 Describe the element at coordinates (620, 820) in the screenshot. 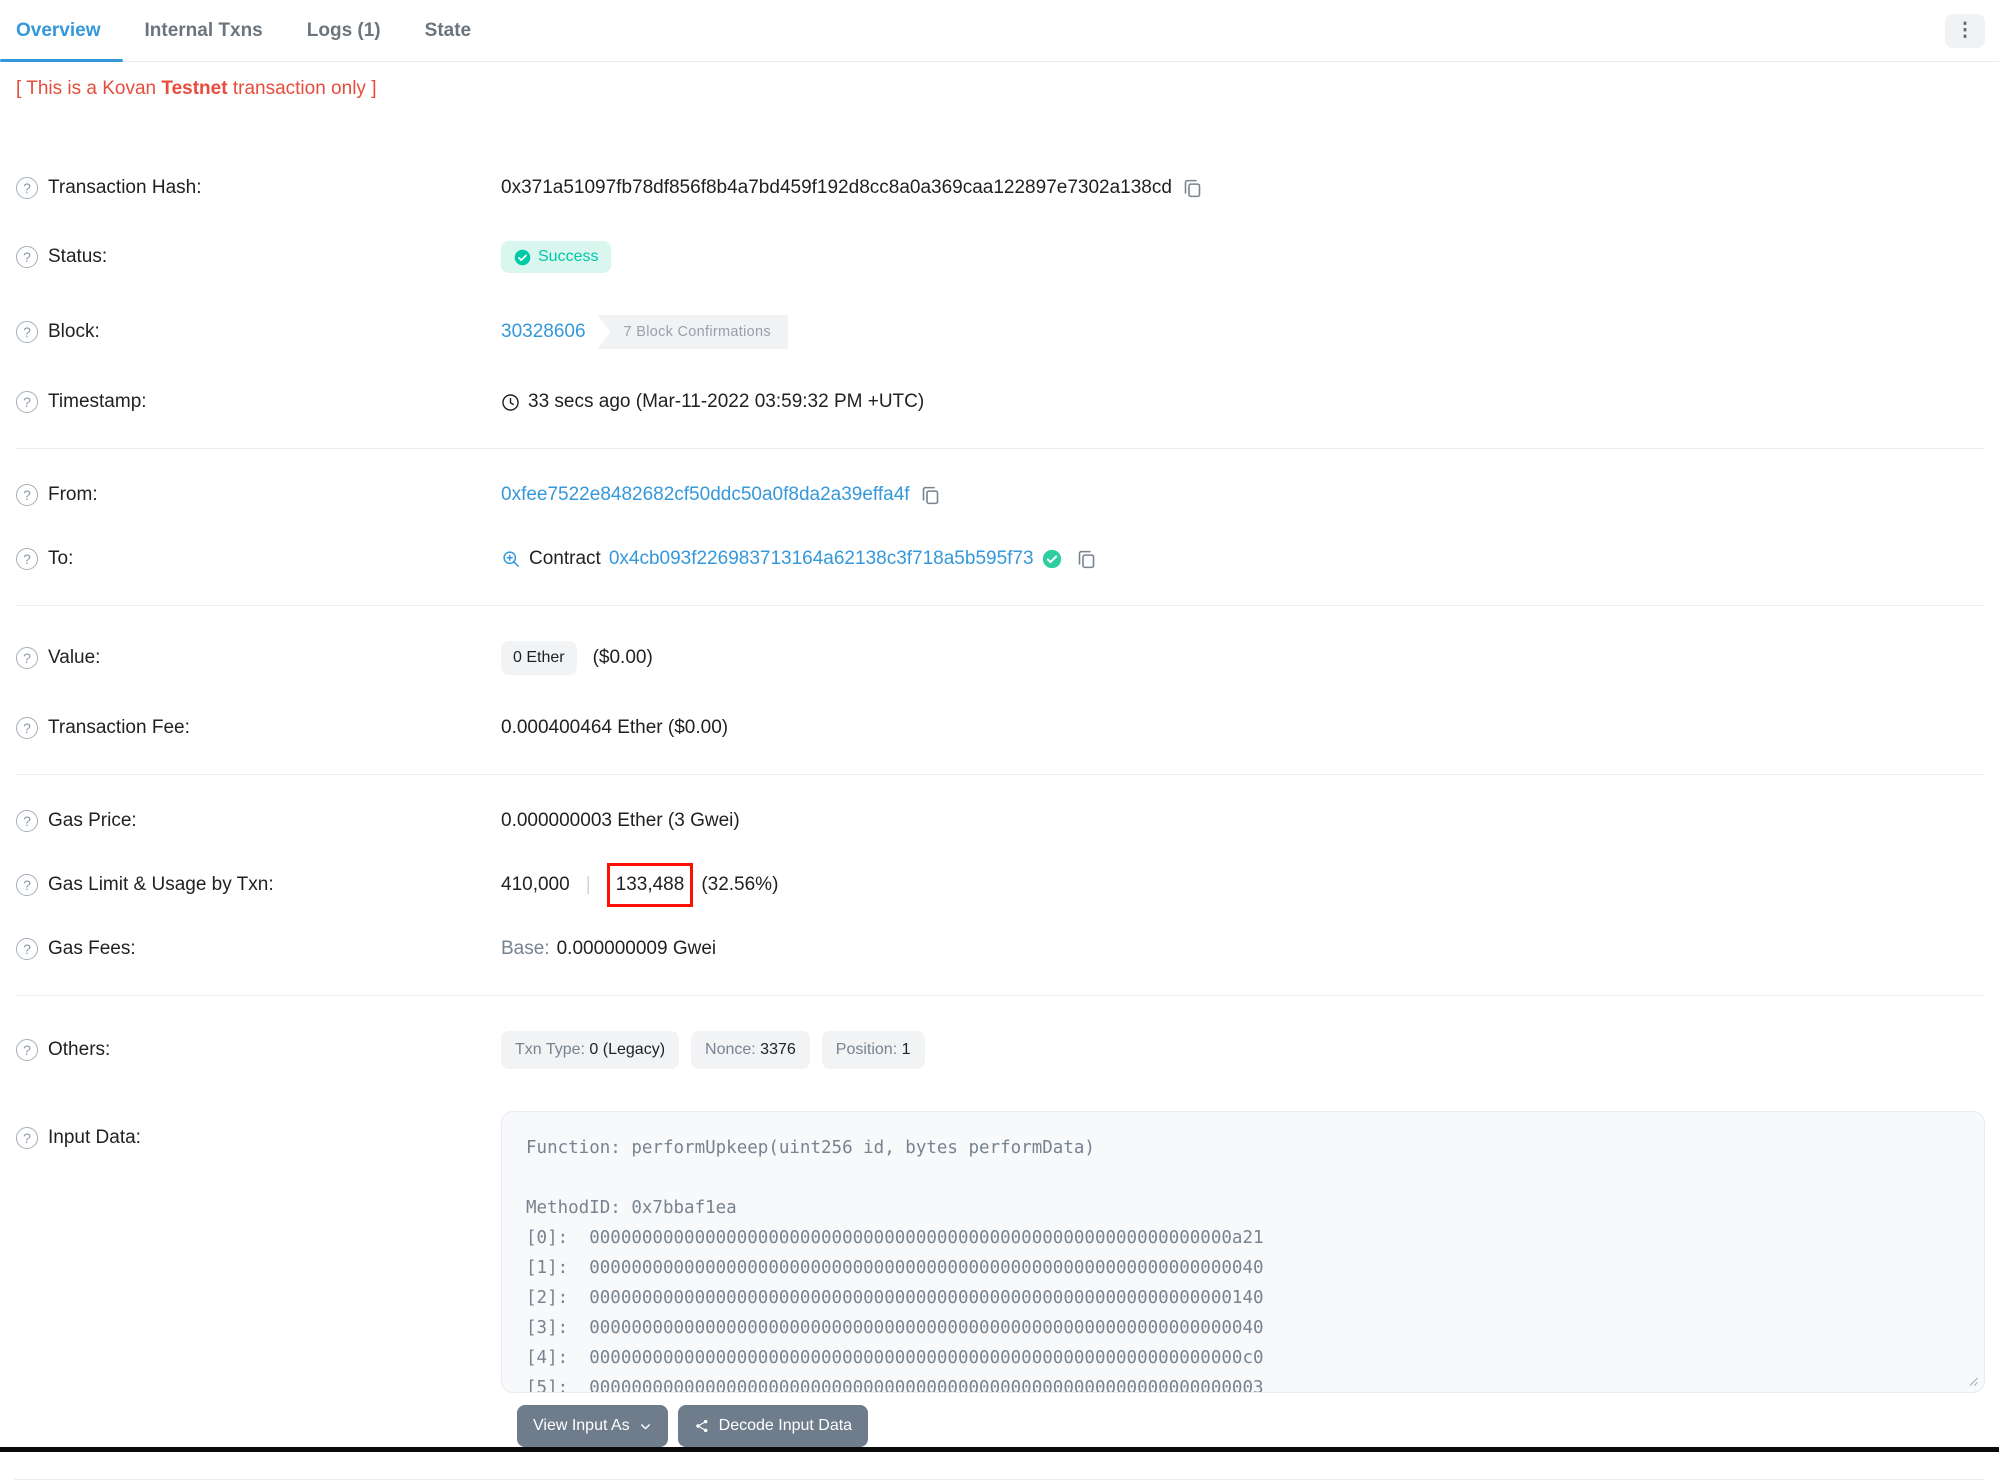

I see `gas-price-value: 0.000000003 Ether (3 Gwei)` at that location.